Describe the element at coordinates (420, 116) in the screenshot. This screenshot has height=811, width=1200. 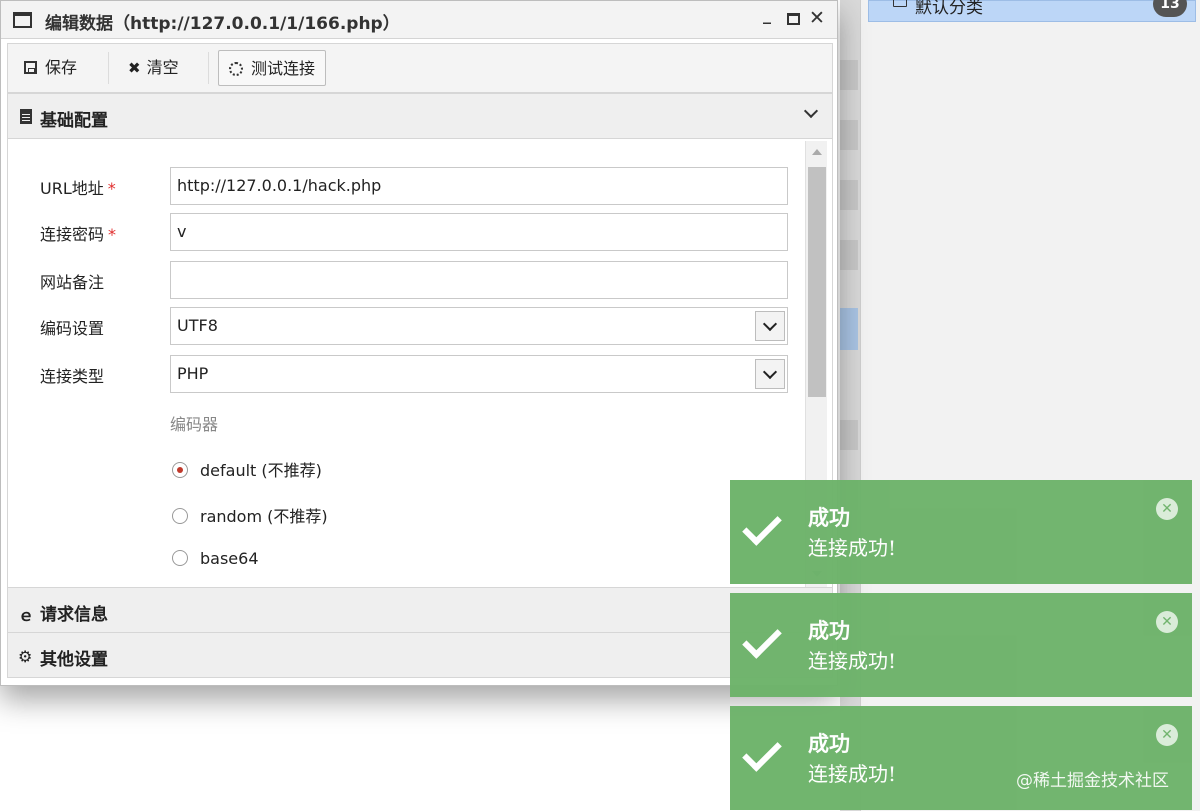
I see `section-basic-config: 基础配置` at that location.